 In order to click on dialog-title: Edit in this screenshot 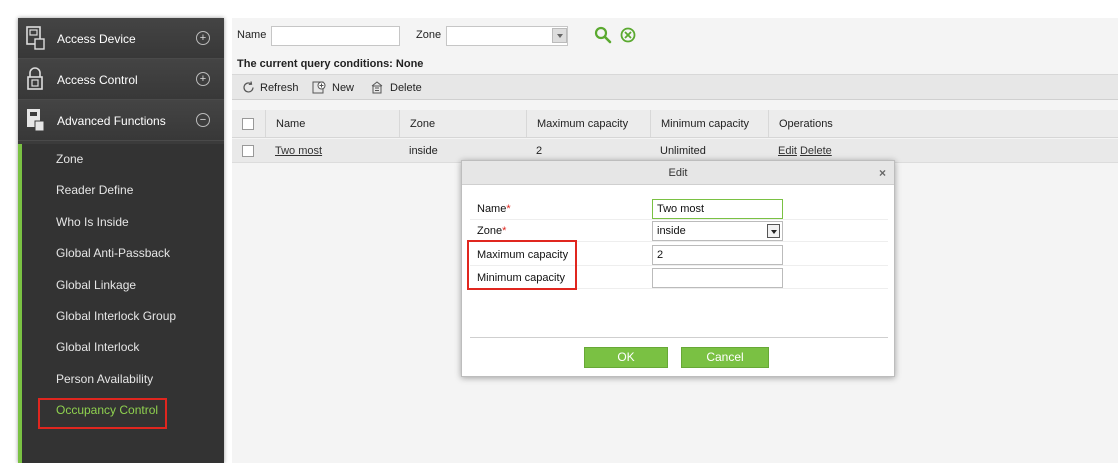, I will do `click(678, 173)`.